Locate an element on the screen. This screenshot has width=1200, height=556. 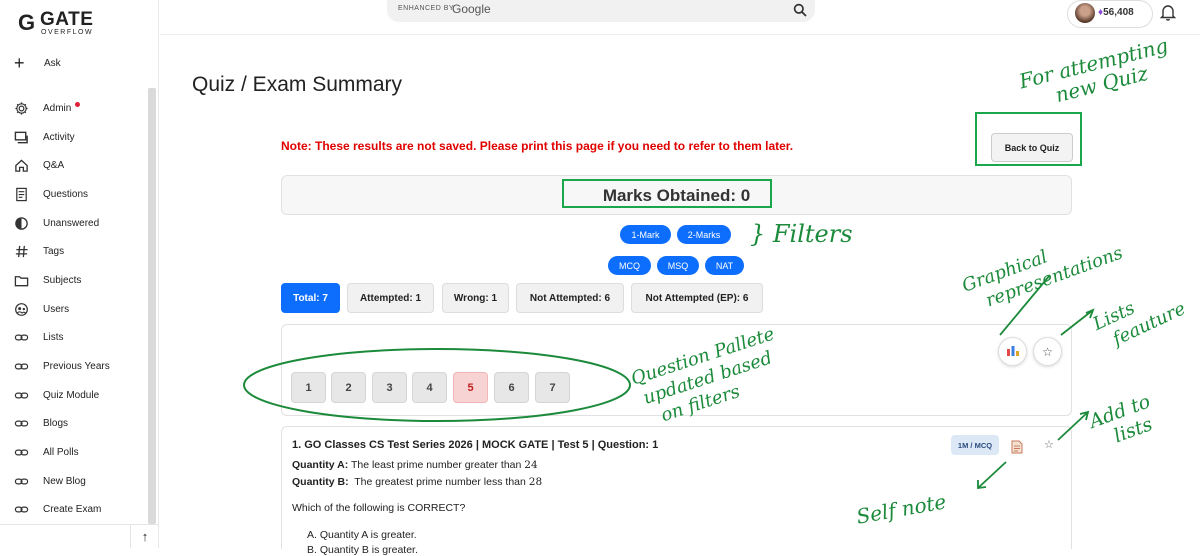
sidebar-item-create-exam: Create Exam is located at coordinates (75, 510).